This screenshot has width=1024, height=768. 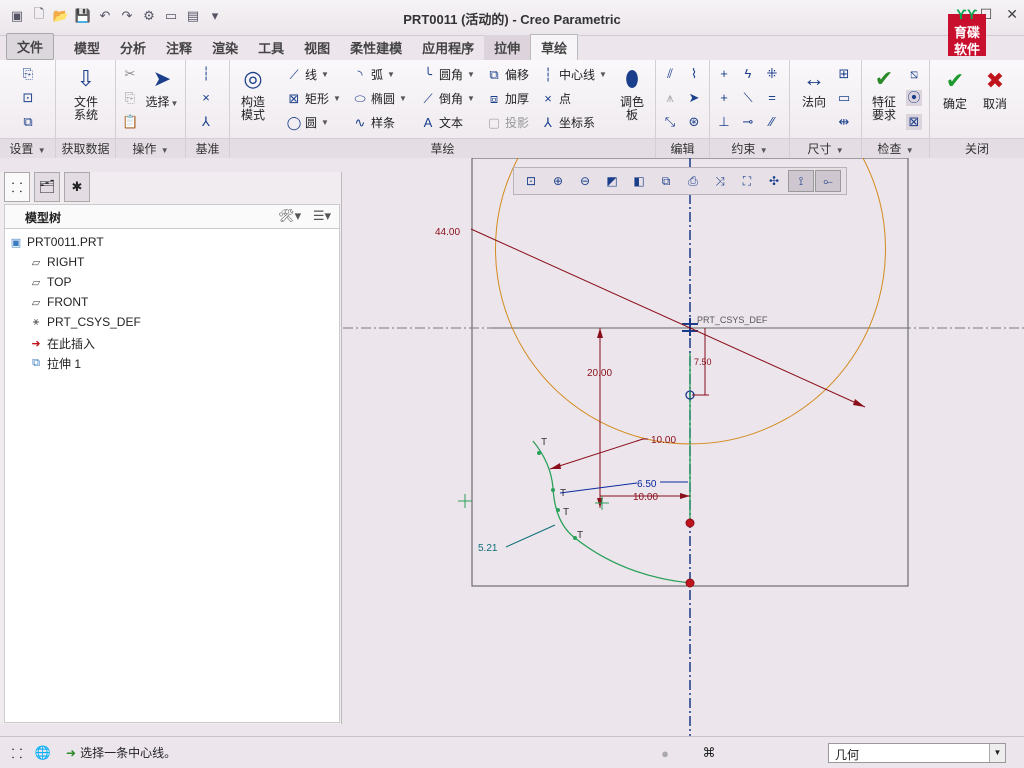 What do you see at coordinates (507, 47) in the screenshot?
I see `tab-extrude: 拉伸` at bounding box center [507, 47].